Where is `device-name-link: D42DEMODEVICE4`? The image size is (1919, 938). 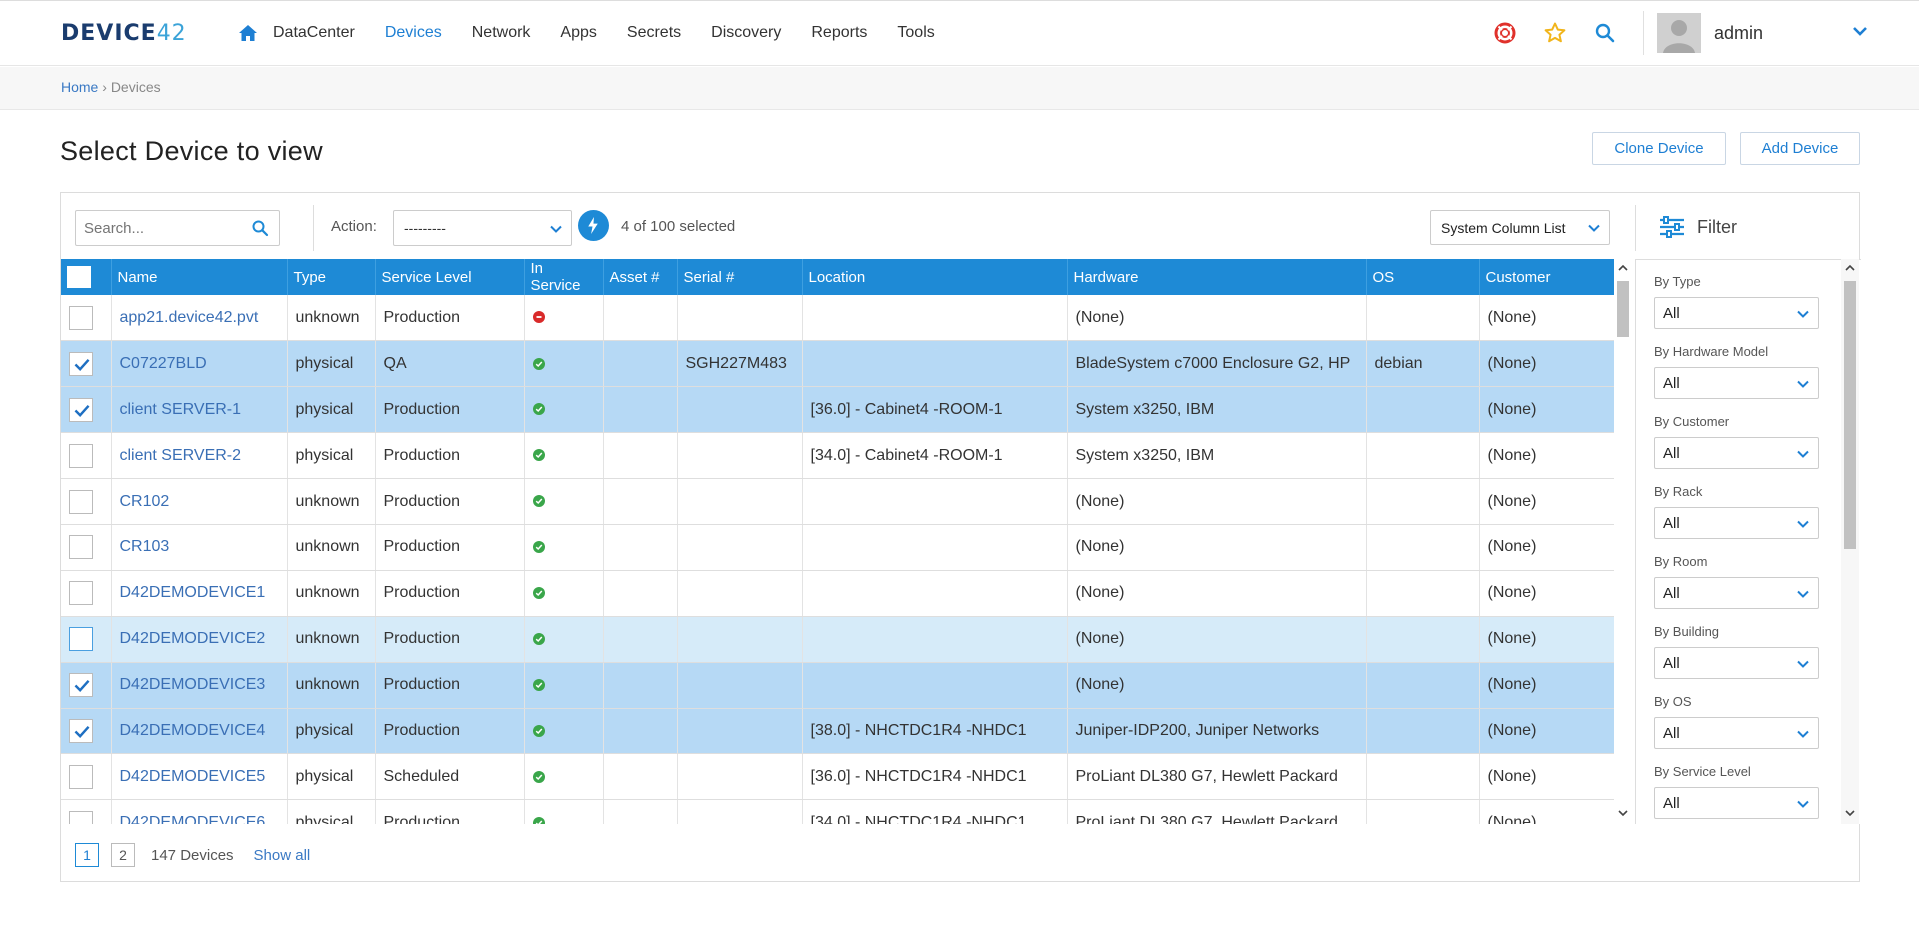 device-name-link: D42DEMODEVICE4 is located at coordinates (199, 731).